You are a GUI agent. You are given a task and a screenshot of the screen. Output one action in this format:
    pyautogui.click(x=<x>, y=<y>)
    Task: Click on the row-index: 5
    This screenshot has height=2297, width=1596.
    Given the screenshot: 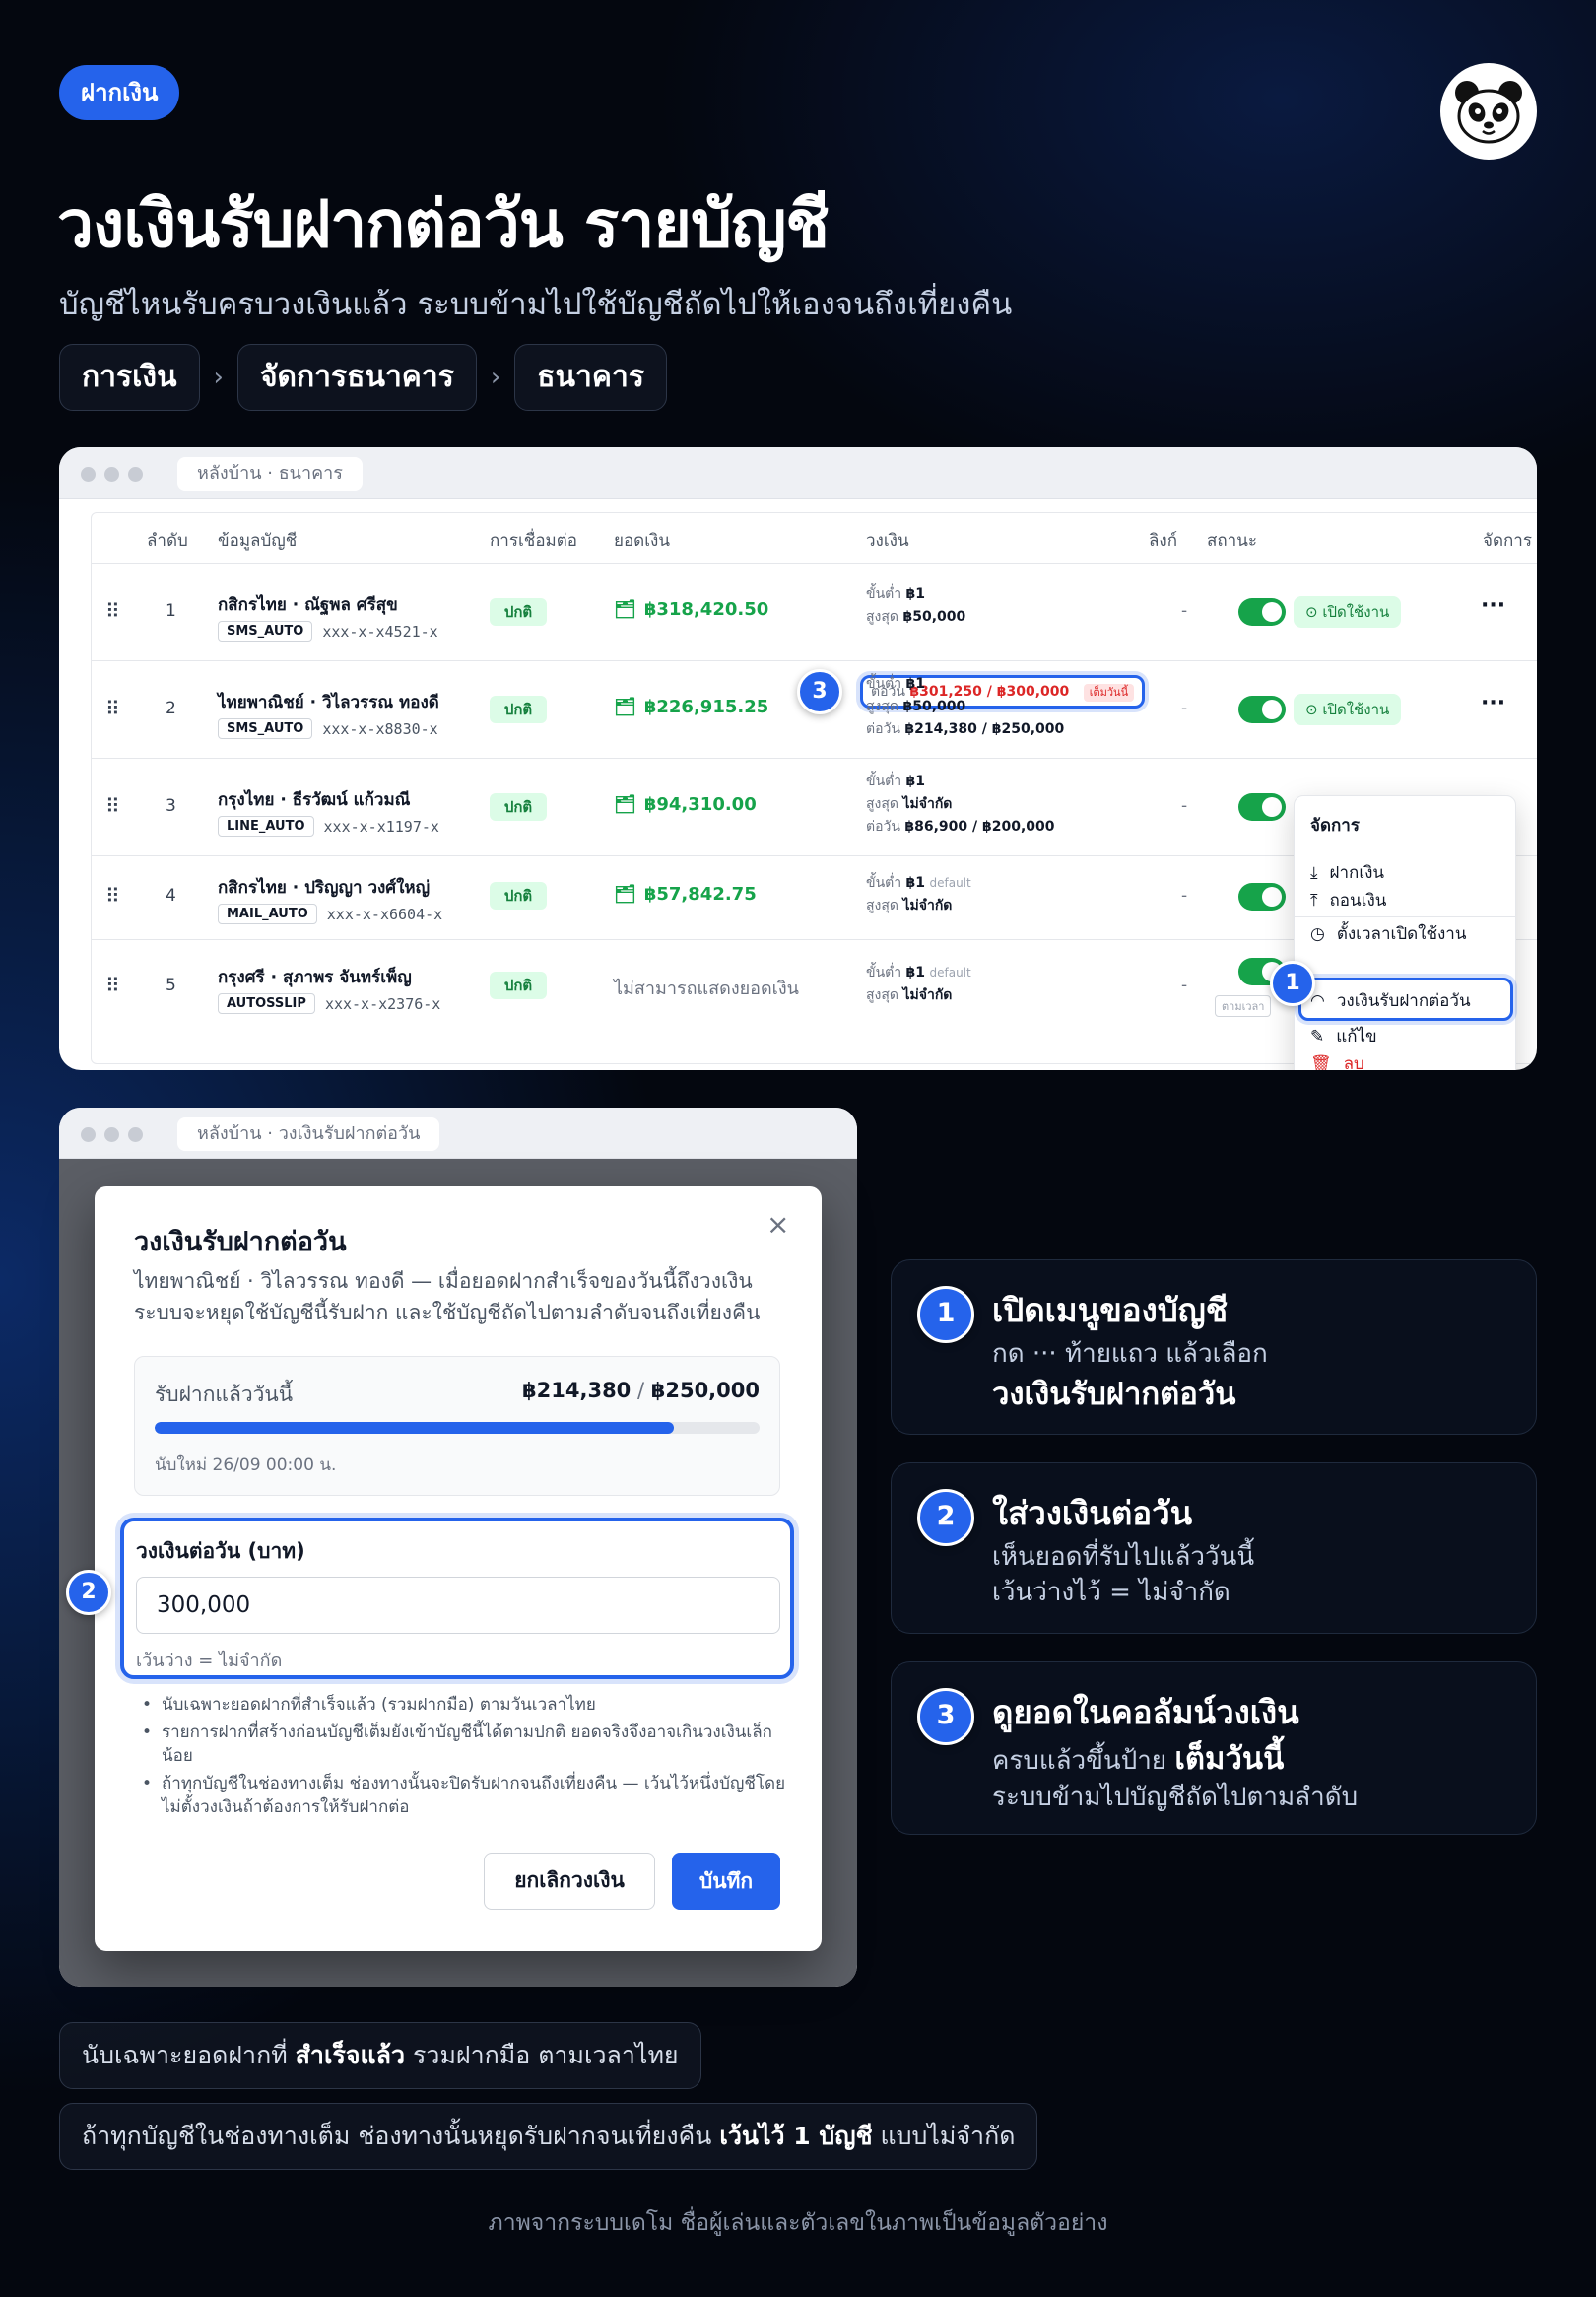 What is the action you would take?
    pyautogui.click(x=171, y=986)
    